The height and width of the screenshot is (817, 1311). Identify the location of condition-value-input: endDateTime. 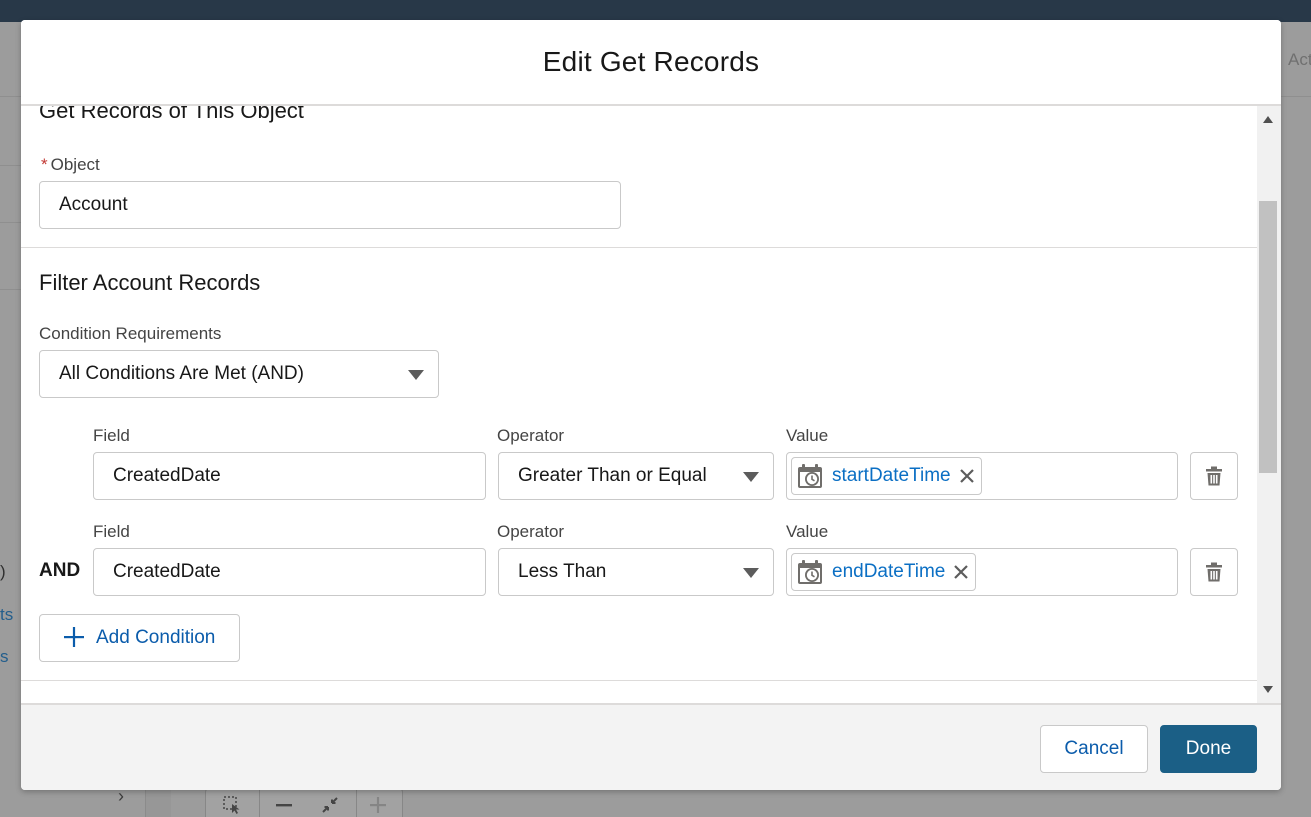
(982, 572).